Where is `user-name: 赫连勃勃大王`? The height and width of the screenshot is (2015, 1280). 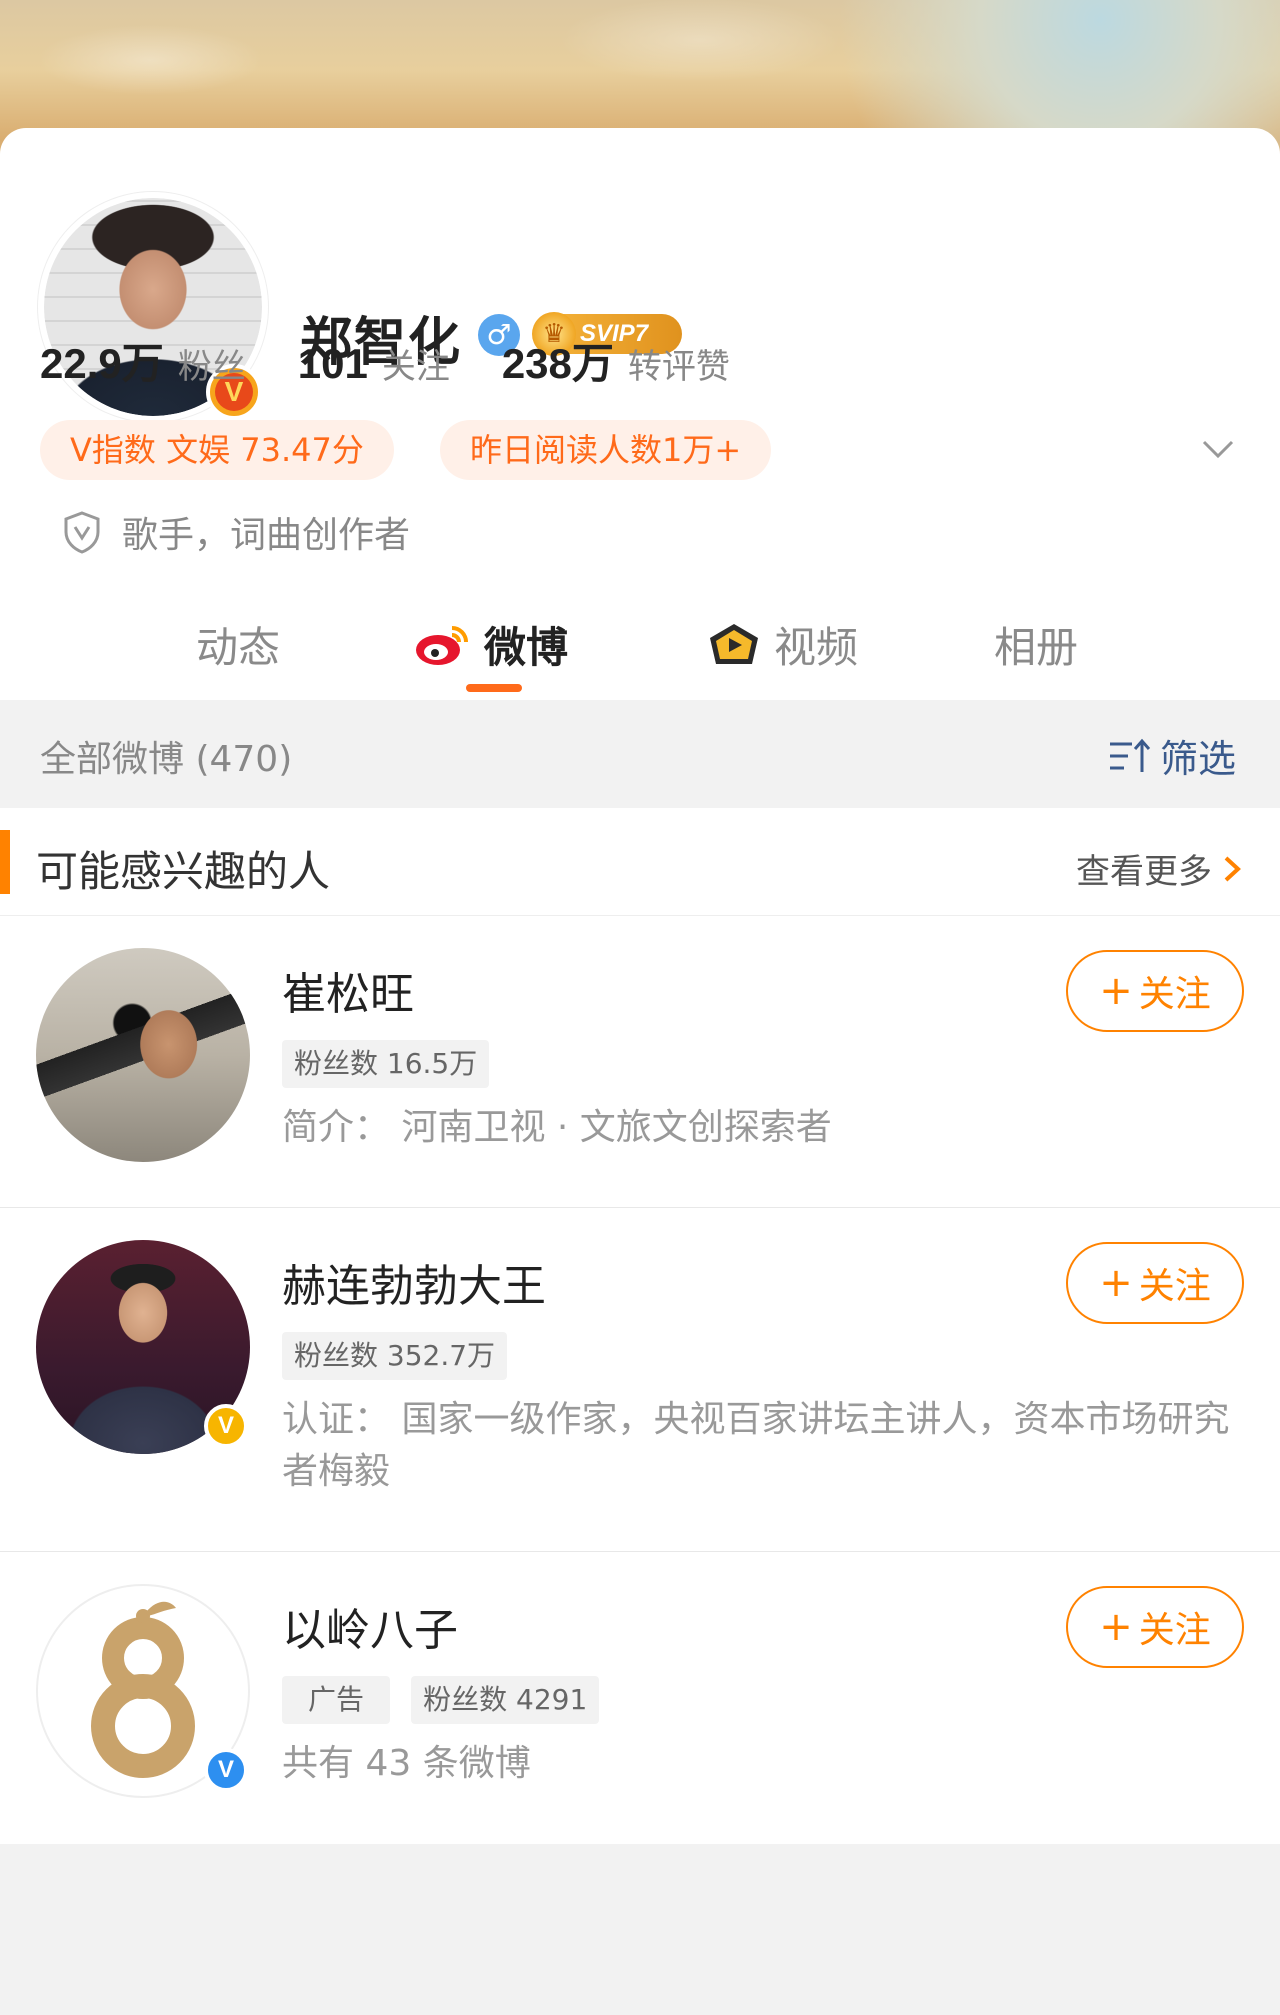 user-name: 赫连勃勃大王 is located at coordinates (414, 1282).